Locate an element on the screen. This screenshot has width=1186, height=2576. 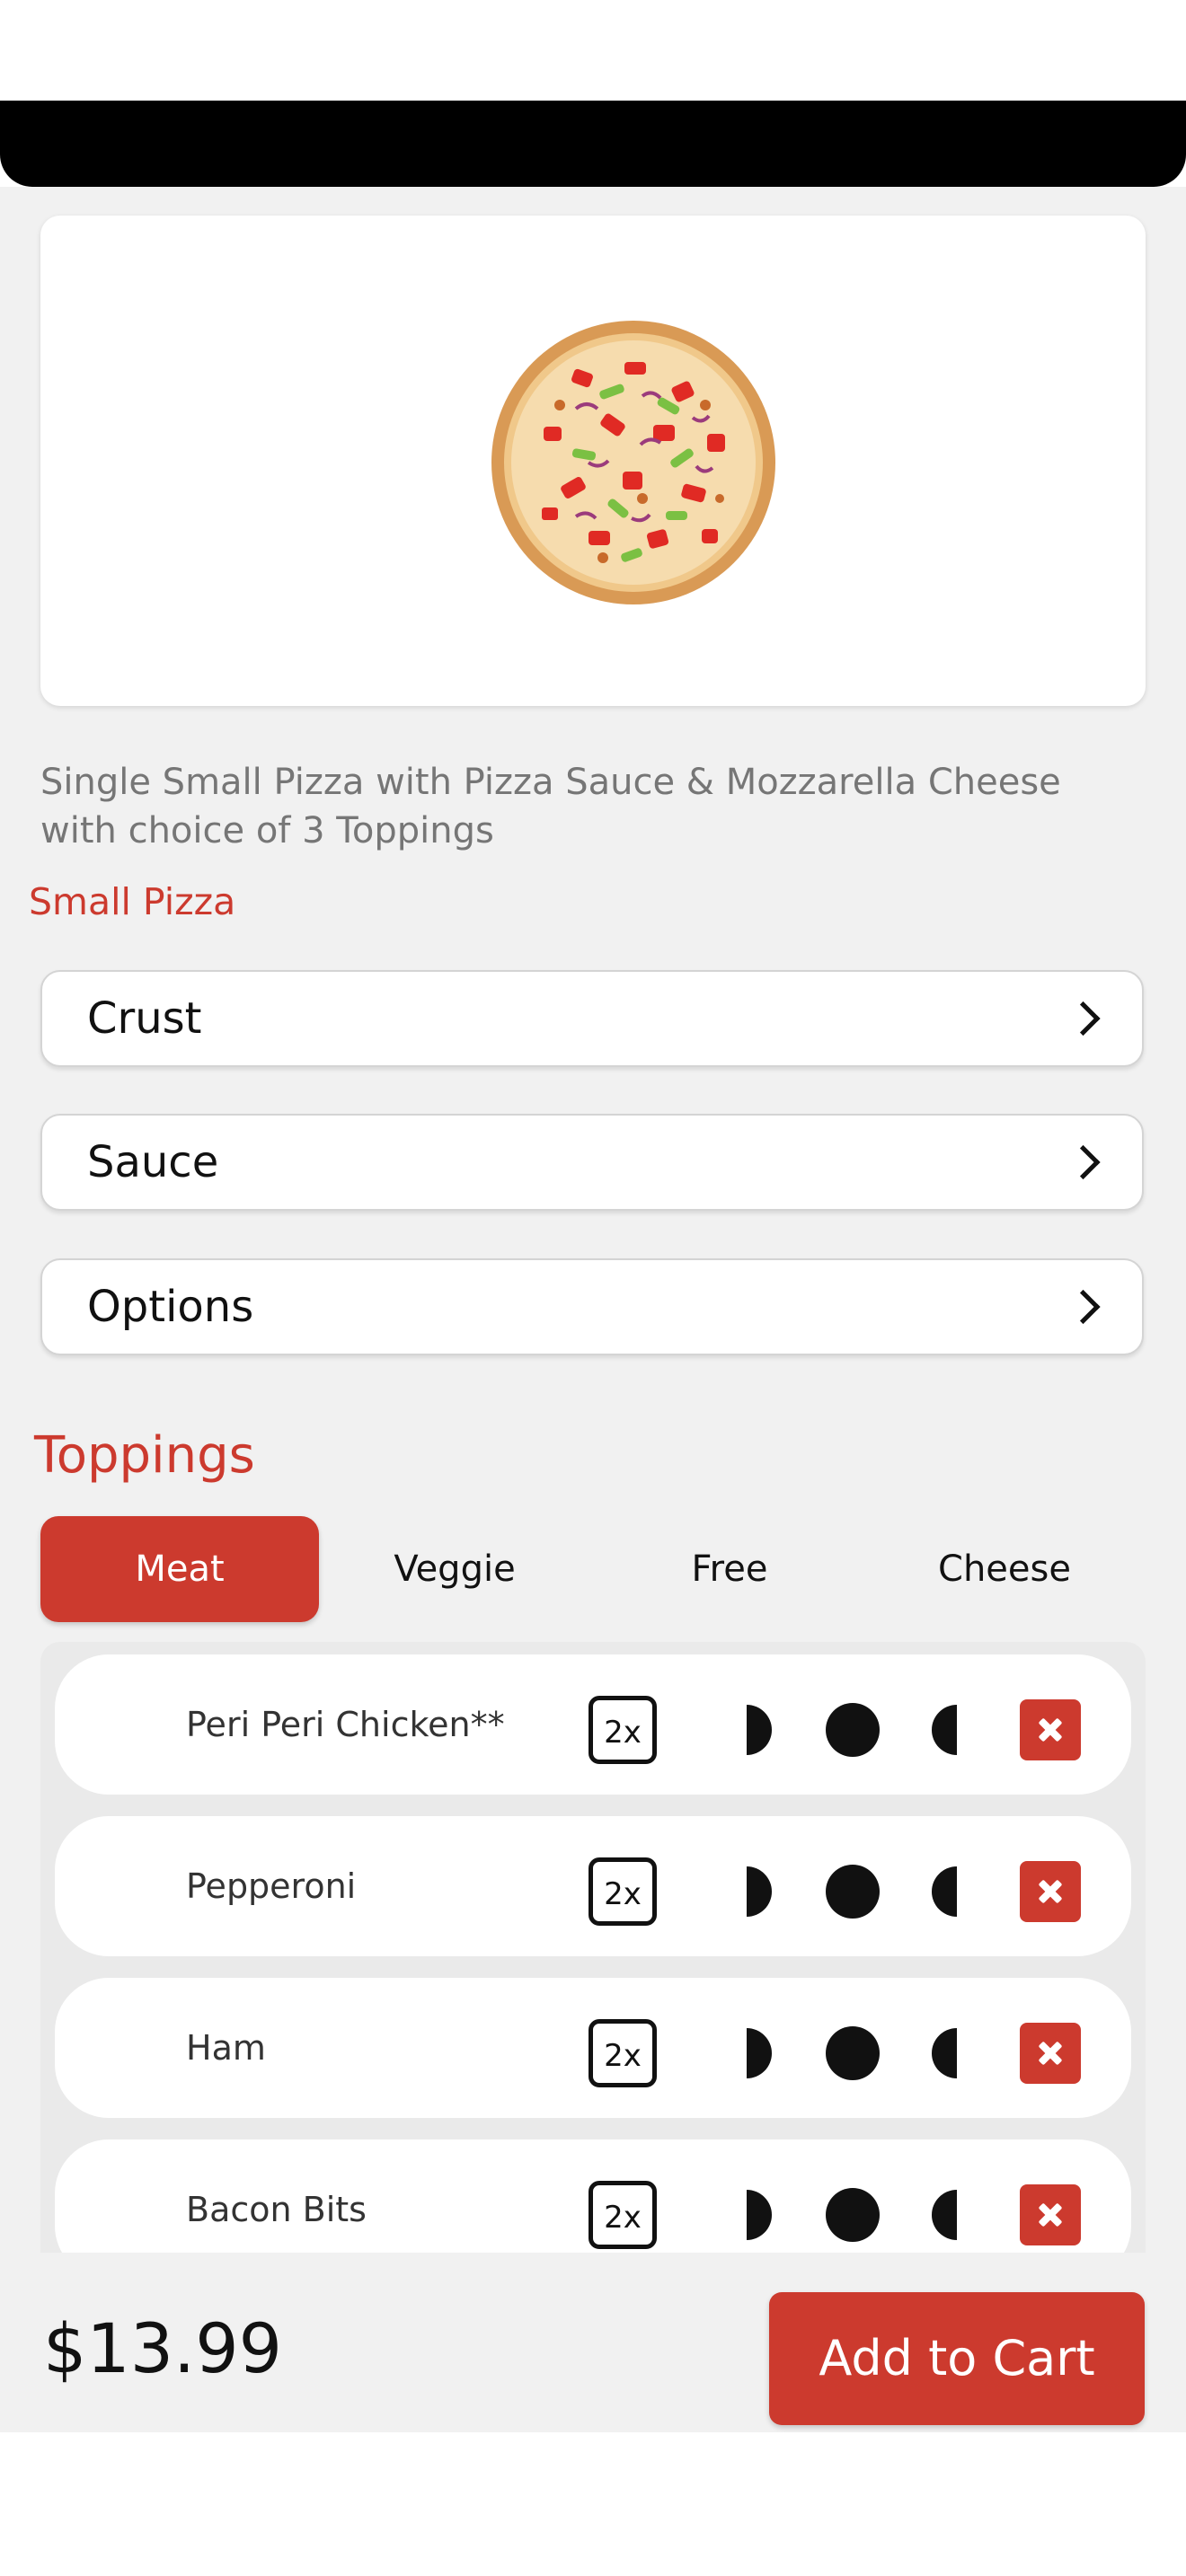
checkout-bar: $13.99 Add to Cart is located at coordinates (593, 2342).